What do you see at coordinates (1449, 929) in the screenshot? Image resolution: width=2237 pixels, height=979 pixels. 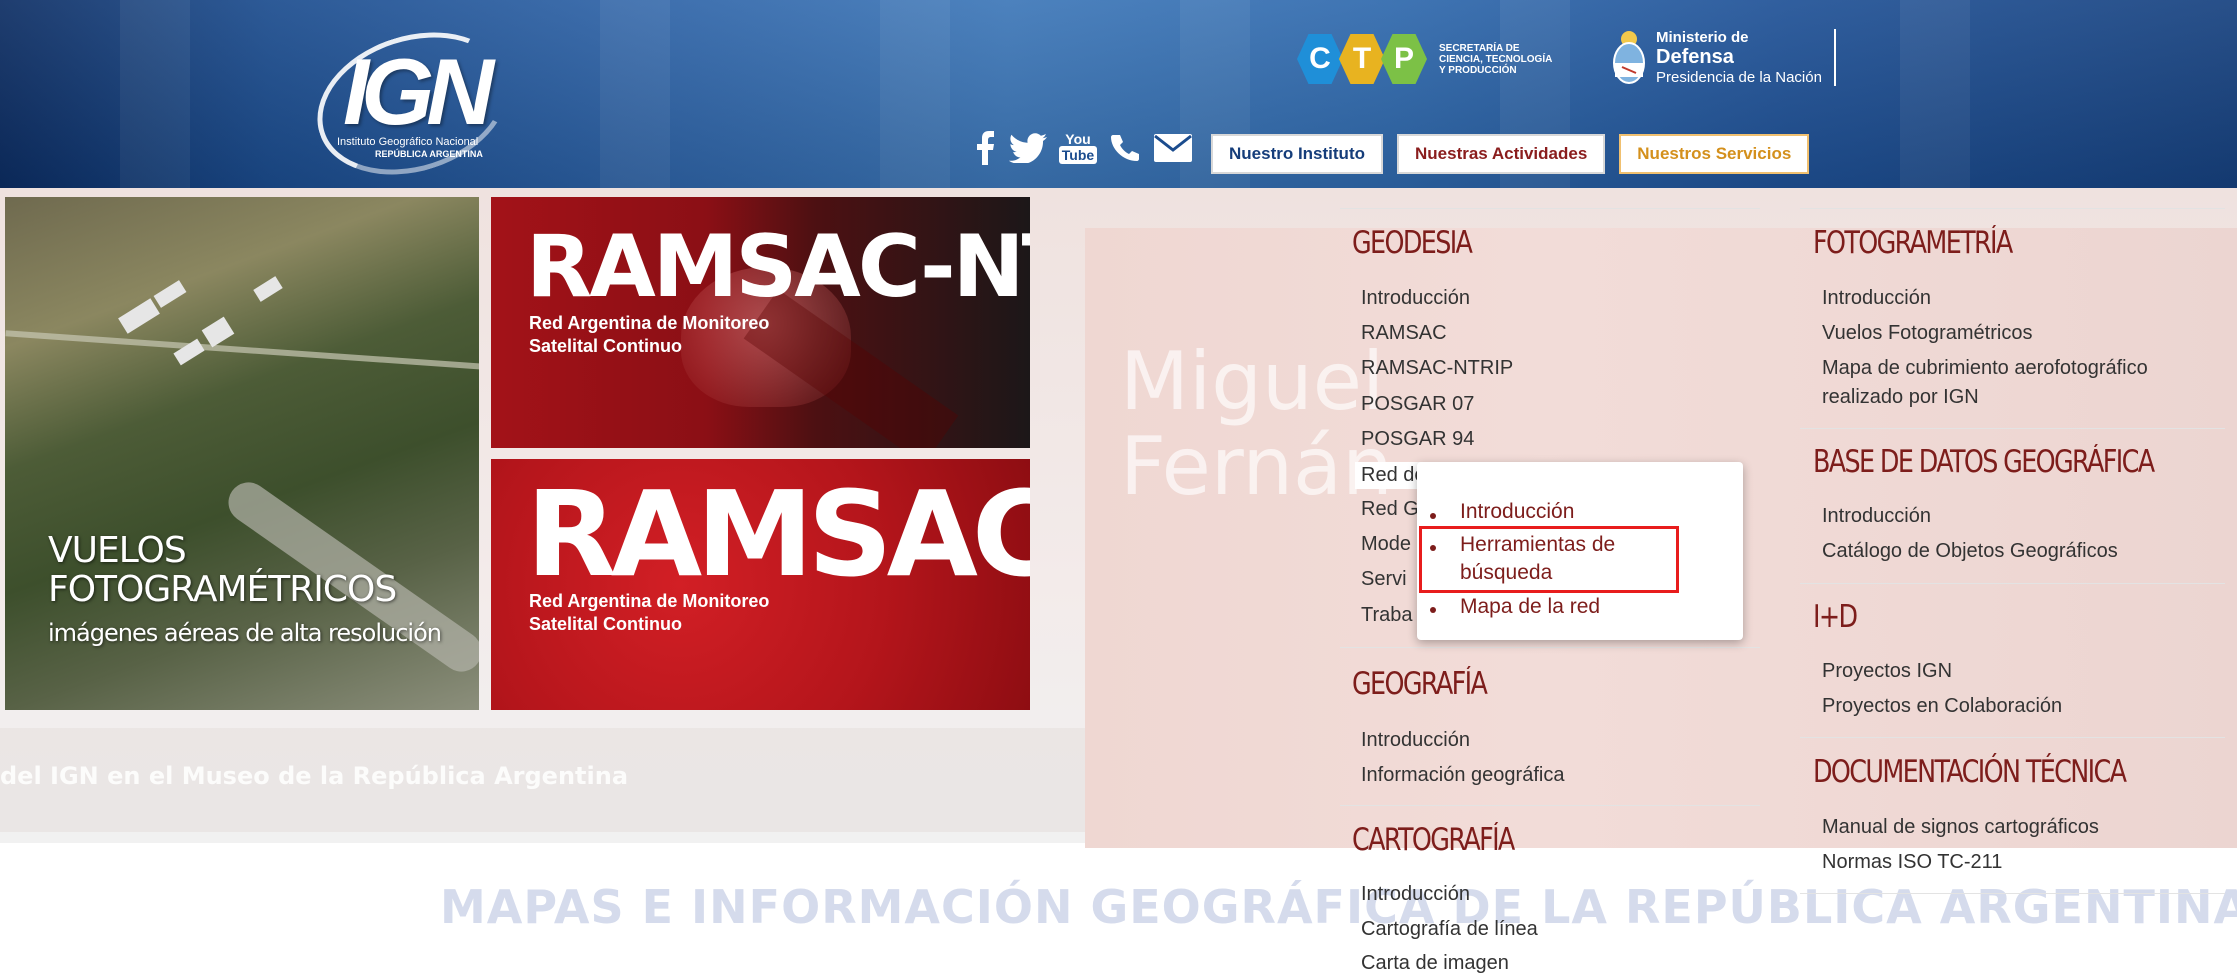 I see `menu-item-cartografia-de-linea: Cartografía de línea` at bounding box center [1449, 929].